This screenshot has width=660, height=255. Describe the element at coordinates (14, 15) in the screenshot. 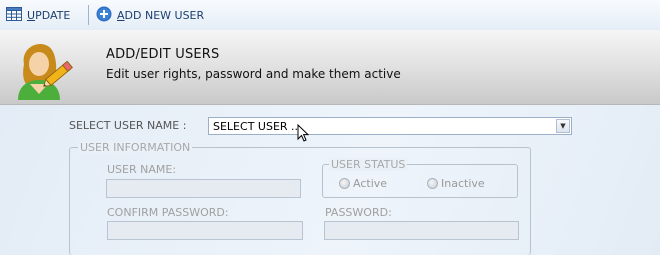

I see `grid-table-icon` at that location.